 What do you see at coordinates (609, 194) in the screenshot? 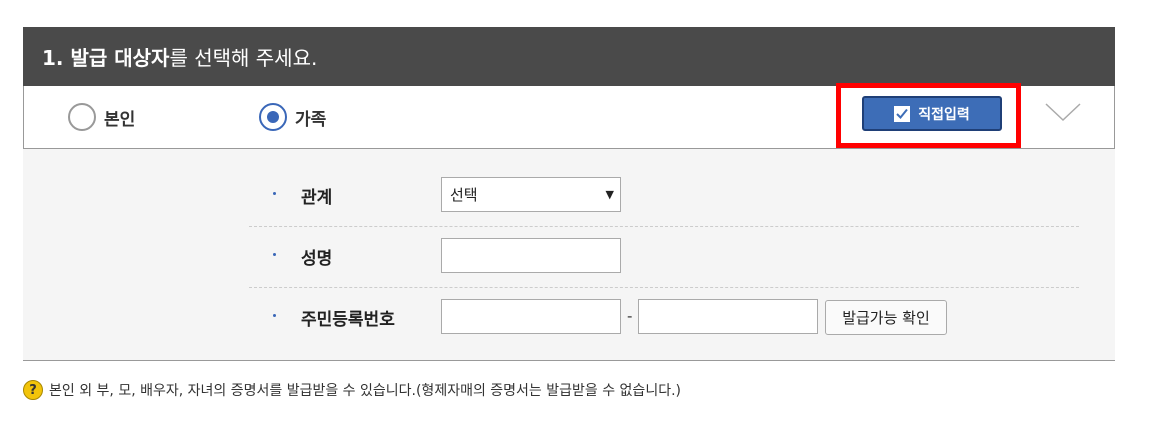
I see `dropdown-arrow-icon: ▼` at bounding box center [609, 194].